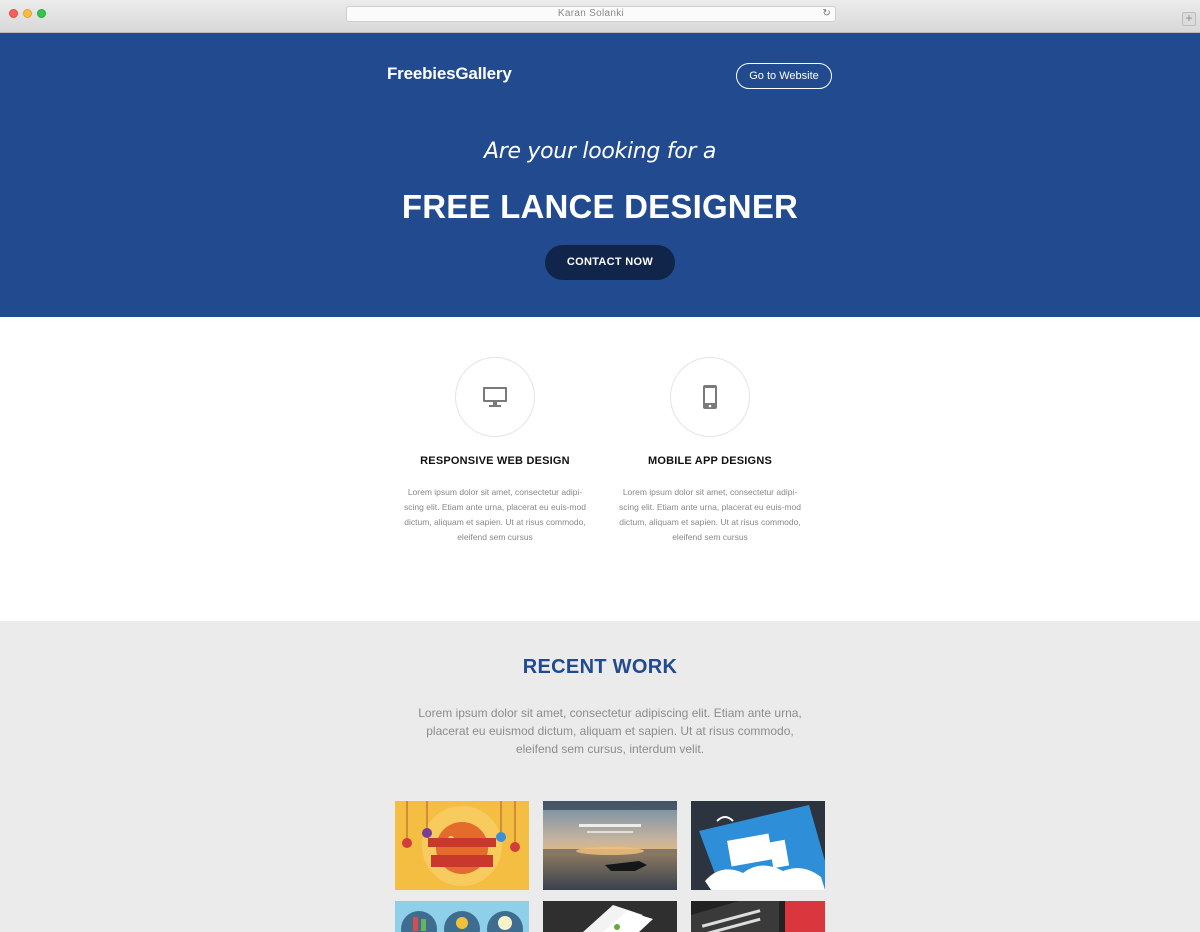  I want to click on site-logo: FreebiesGallery, so click(449, 74).